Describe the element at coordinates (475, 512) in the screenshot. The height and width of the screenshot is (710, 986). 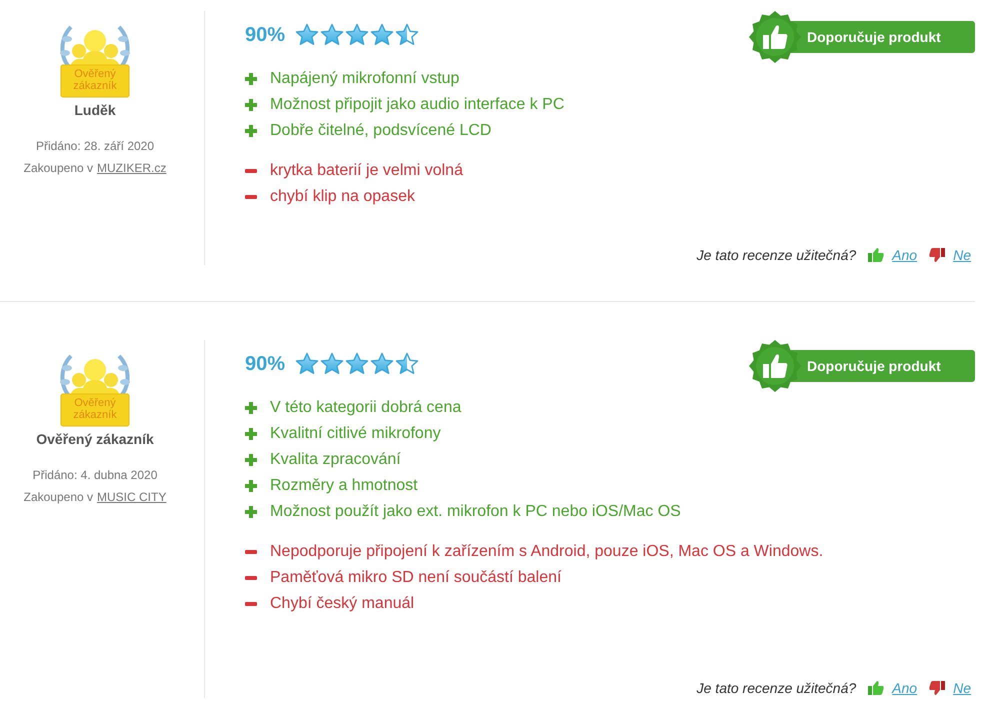
I see `pro-text: Možnost použít jako ext. mikrofon k PC nebo iOS/Mac OS` at that location.